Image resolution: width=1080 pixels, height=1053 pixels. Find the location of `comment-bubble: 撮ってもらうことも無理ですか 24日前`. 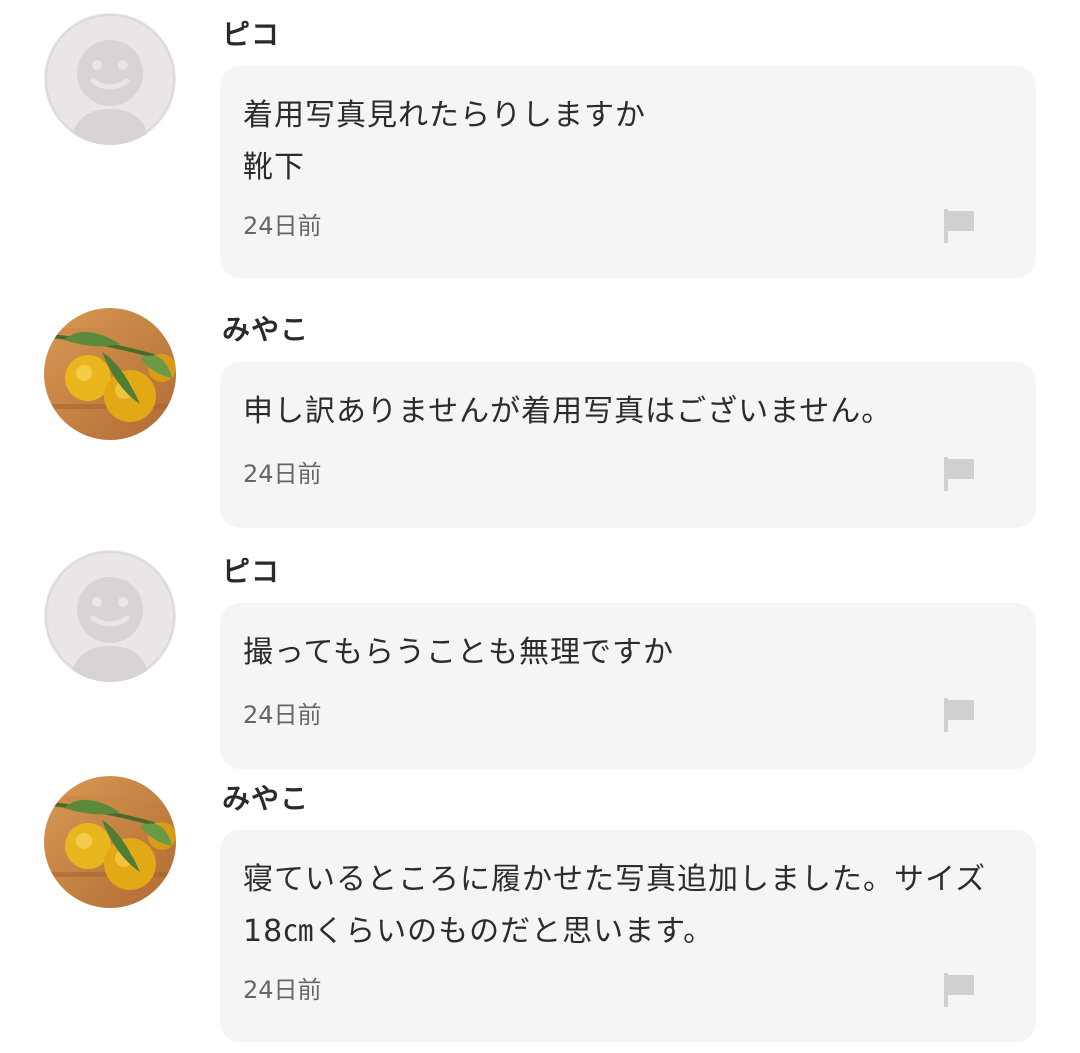

comment-bubble: 撮ってもらうことも無理ですか 24日前 is located at coordinates (628, 686).